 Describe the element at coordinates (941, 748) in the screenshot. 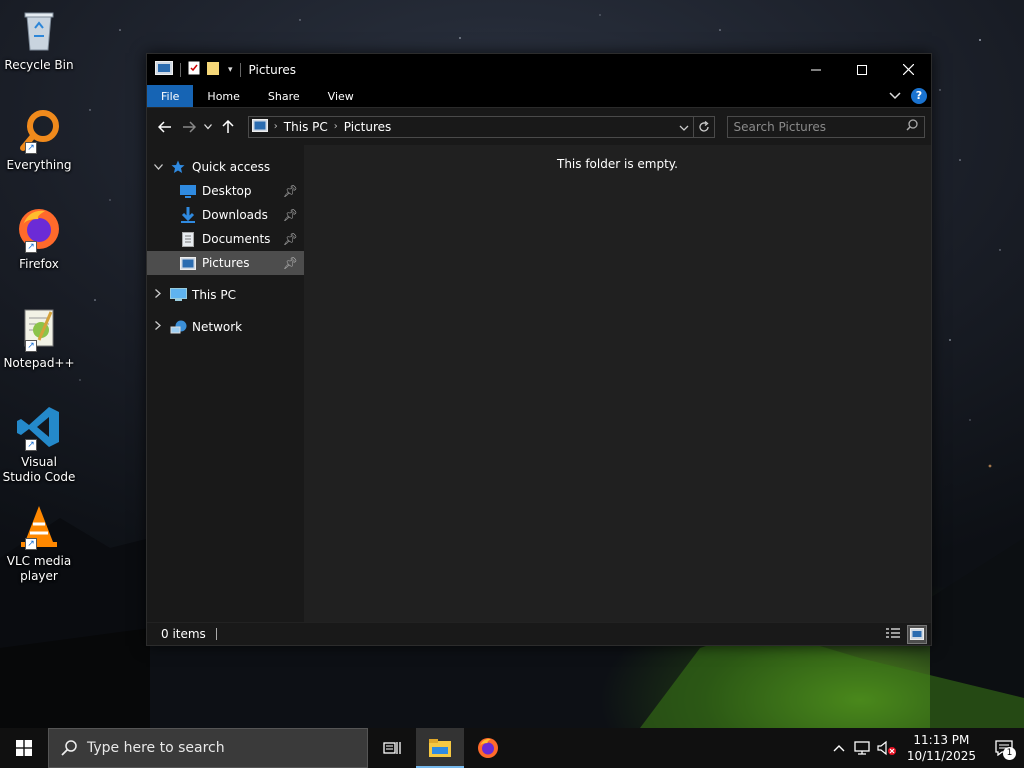

I see `clock: 11:13 PM 10/11/2025` at that location.